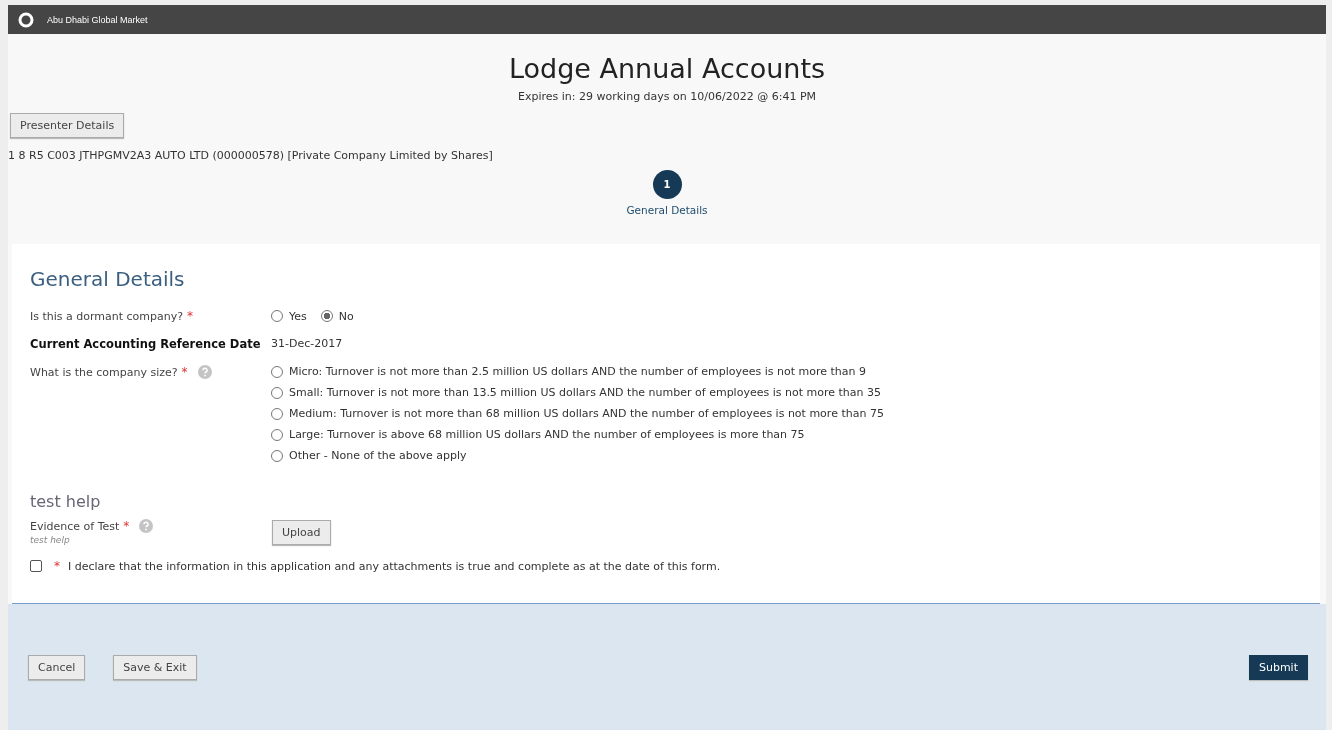 Image resolution: width=1332 pixels, height=730 pixels. Describe the element at coordinates (155, 667) in the screenshot. I see `footer-button: Save & Exit` at that location.